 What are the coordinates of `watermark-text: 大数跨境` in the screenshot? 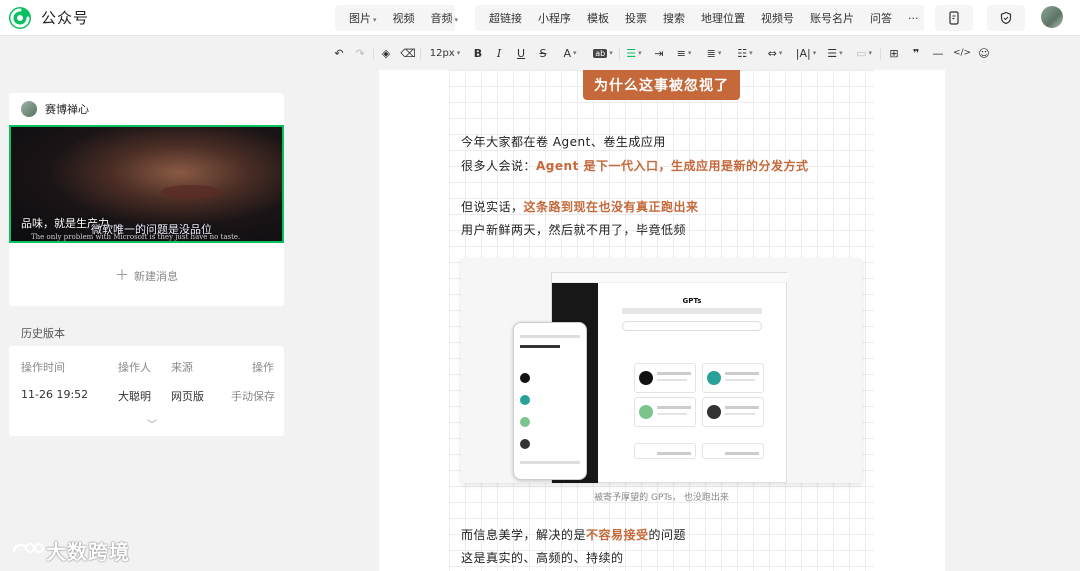 It's located at (88, 552).